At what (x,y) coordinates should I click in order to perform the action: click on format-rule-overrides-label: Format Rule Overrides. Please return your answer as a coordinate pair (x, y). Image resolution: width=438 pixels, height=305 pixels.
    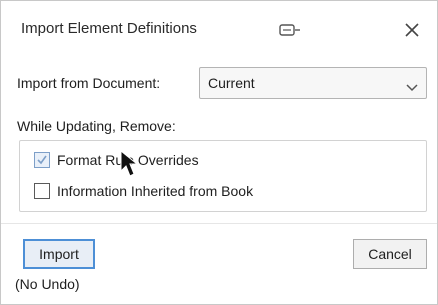
    Looking at the image, I should click on (128, 160).